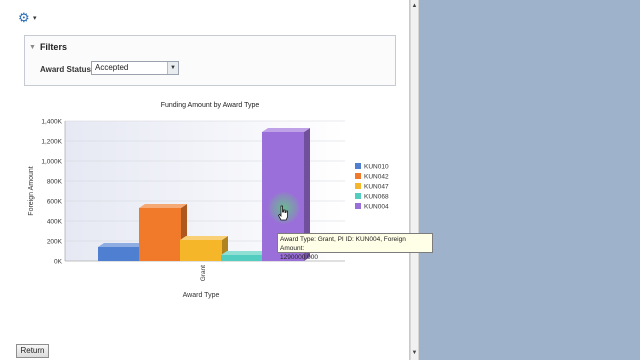  I want to click on y-tick-label: 200K, so click(55, 242).